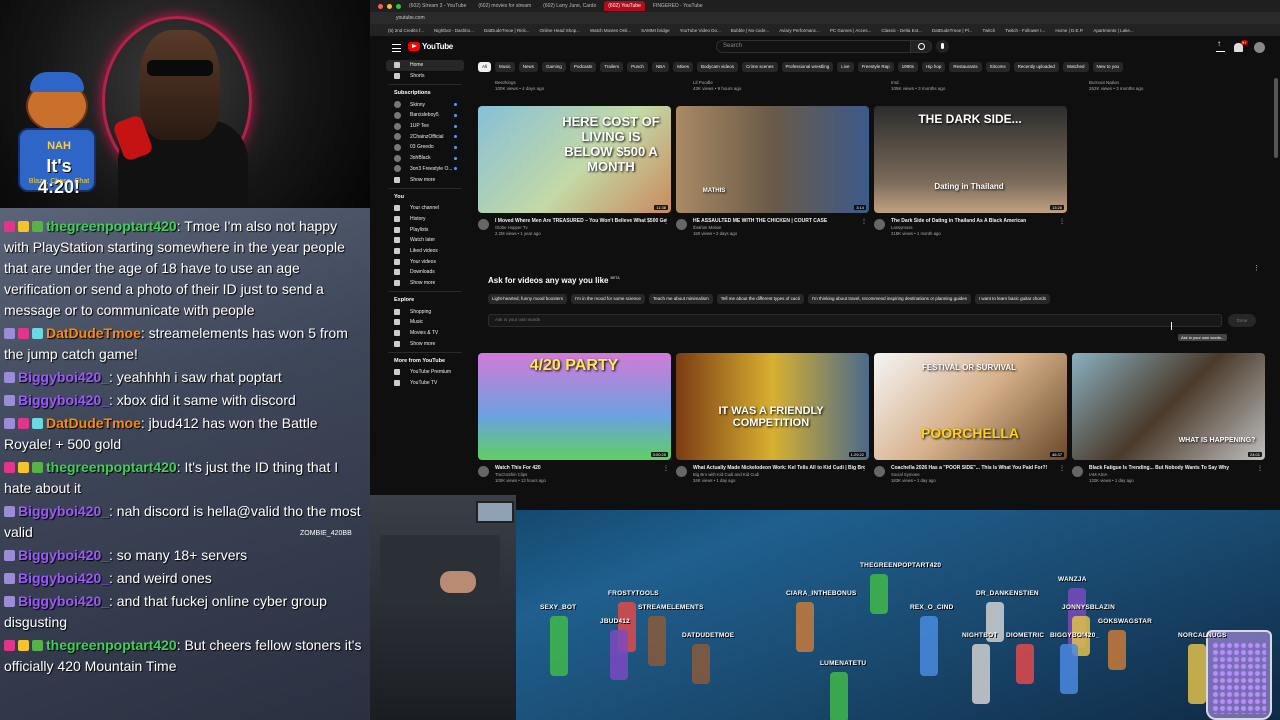 The image size is (1280, 720). Describe the element at coordinates (855, 320) in the screenshot. I see `ask-input: Ask in your own words` at that location.